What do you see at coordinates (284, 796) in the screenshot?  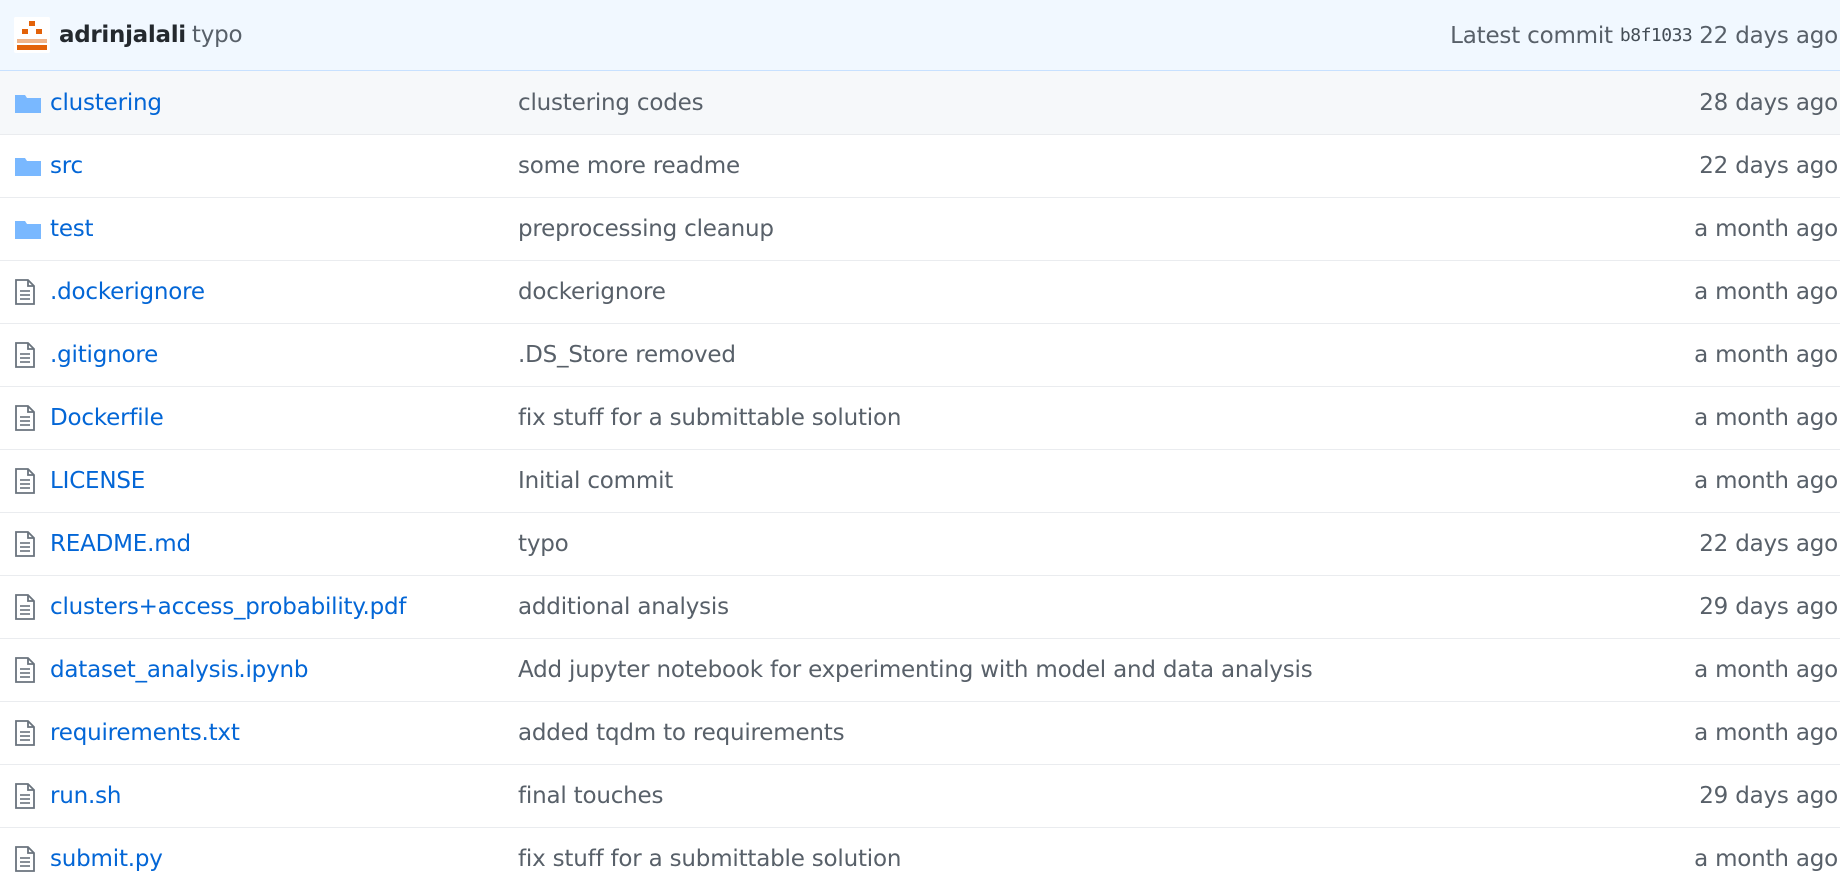 I see `file-name-link: run.sh` at bounding box center [284, 796].